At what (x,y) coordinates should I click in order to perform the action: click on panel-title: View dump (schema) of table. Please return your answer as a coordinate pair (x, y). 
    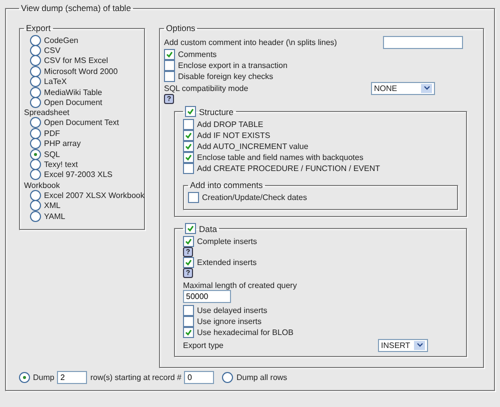
    Looking at the image, I should click on (76, 8).